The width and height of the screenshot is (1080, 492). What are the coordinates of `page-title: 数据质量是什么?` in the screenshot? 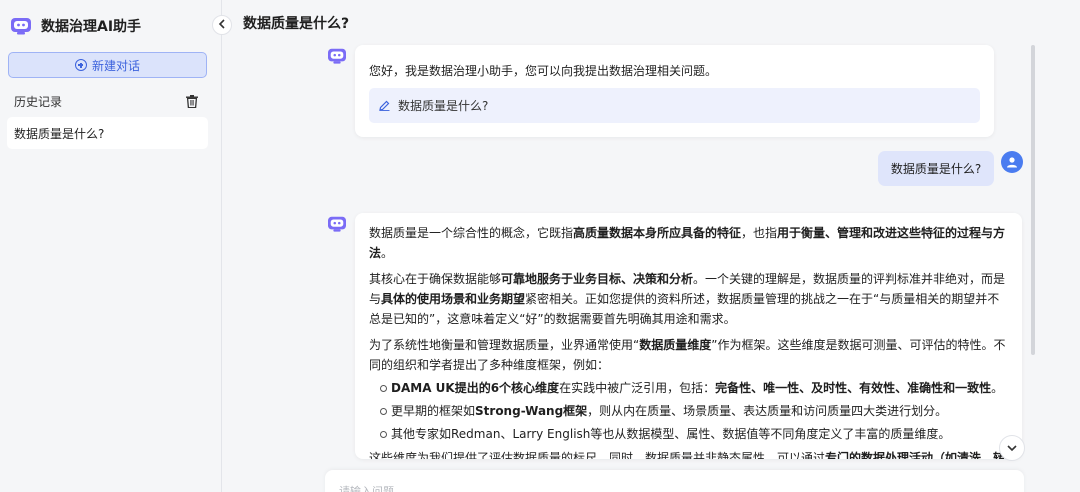 It's located at (296, 24).